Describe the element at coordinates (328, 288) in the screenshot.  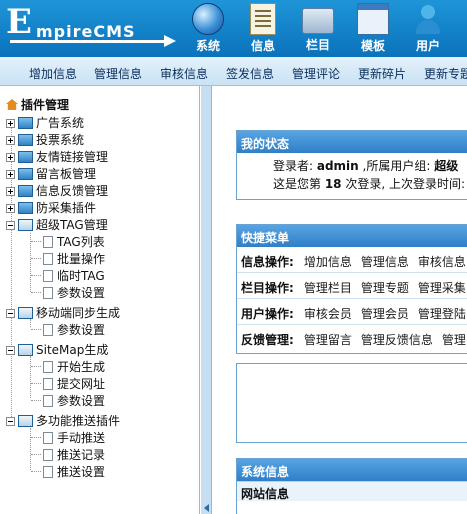
I see `quick-link: 管理栏目` at that location.